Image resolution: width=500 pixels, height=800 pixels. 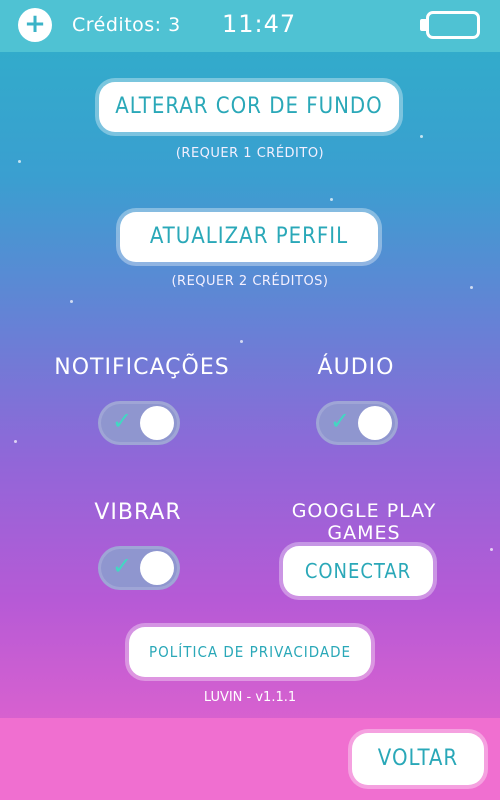 What do you see at coordinates (357, 423) in the screenshot?
I see `audio-toggle: ✓` at bounding box center [357, 423].